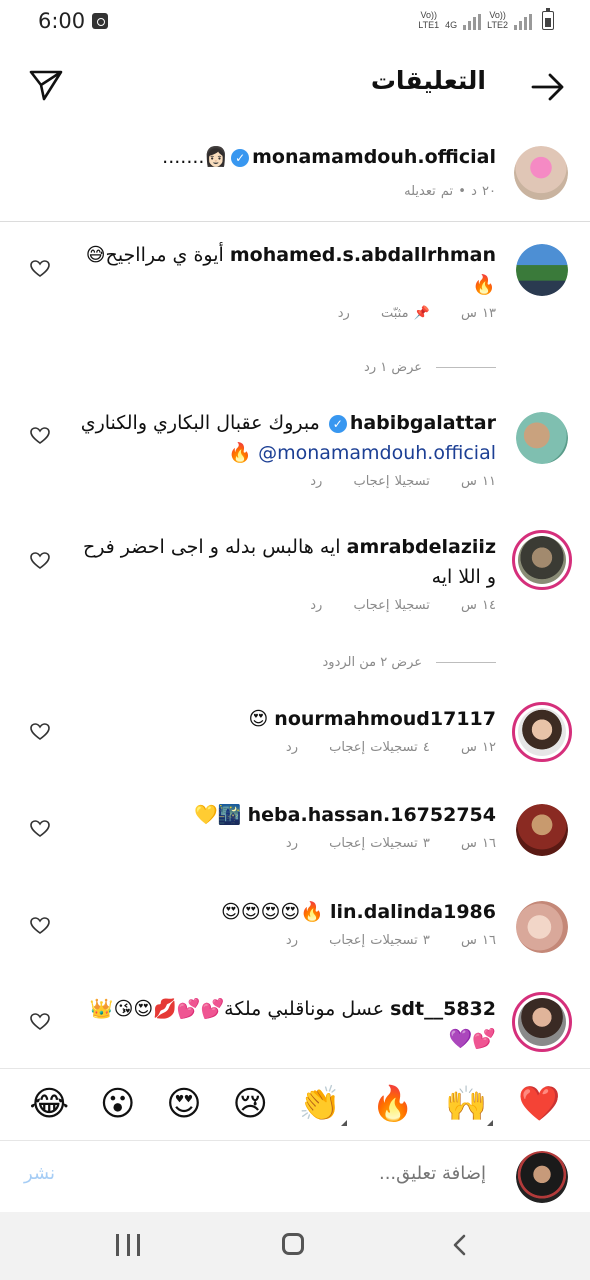 The height and width of the screenshot is (1280, 590). What do you see at coordinates (497, 20) in the screenshot?
I see `sim2-label: Vo)) LTE2` at bounding box center [497, 20].